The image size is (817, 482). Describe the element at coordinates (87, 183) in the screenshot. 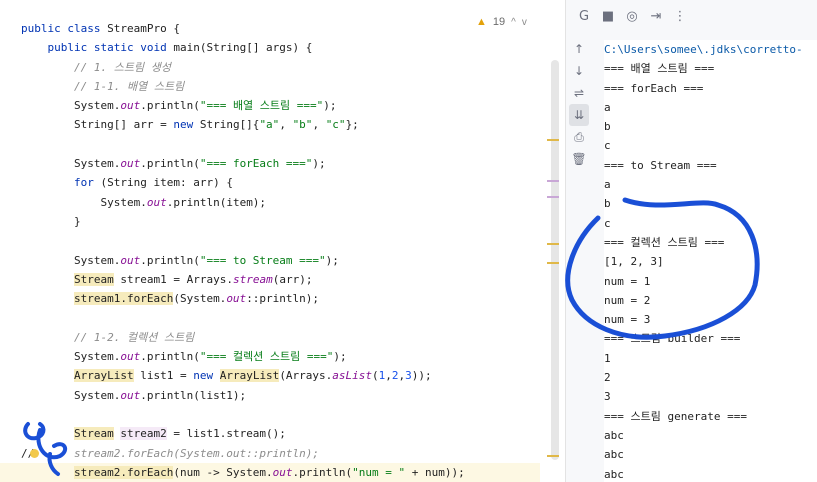

I see `code-token: for` at that location.